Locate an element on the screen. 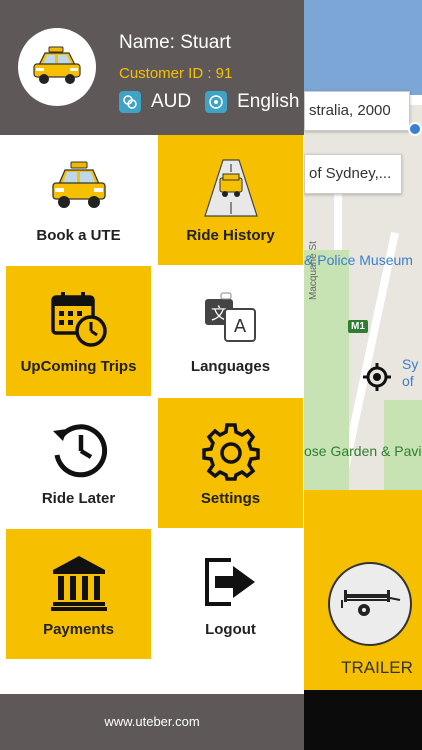  menu-item-logout: Logout is located at coordinates (230, 594).